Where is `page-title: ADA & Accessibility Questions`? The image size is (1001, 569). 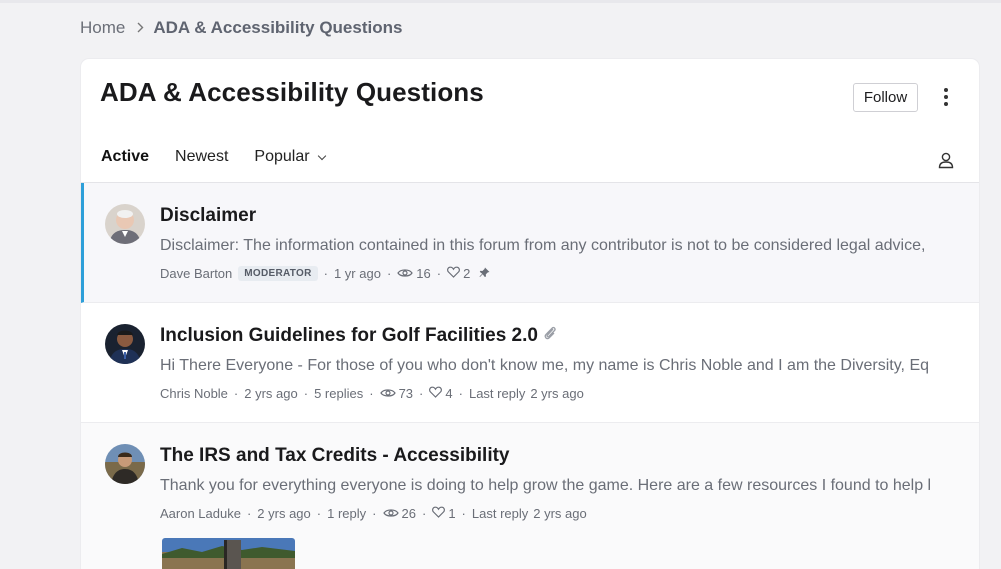 page-title: ADA & Accessibility Questions is located at coordinates (292, 92).